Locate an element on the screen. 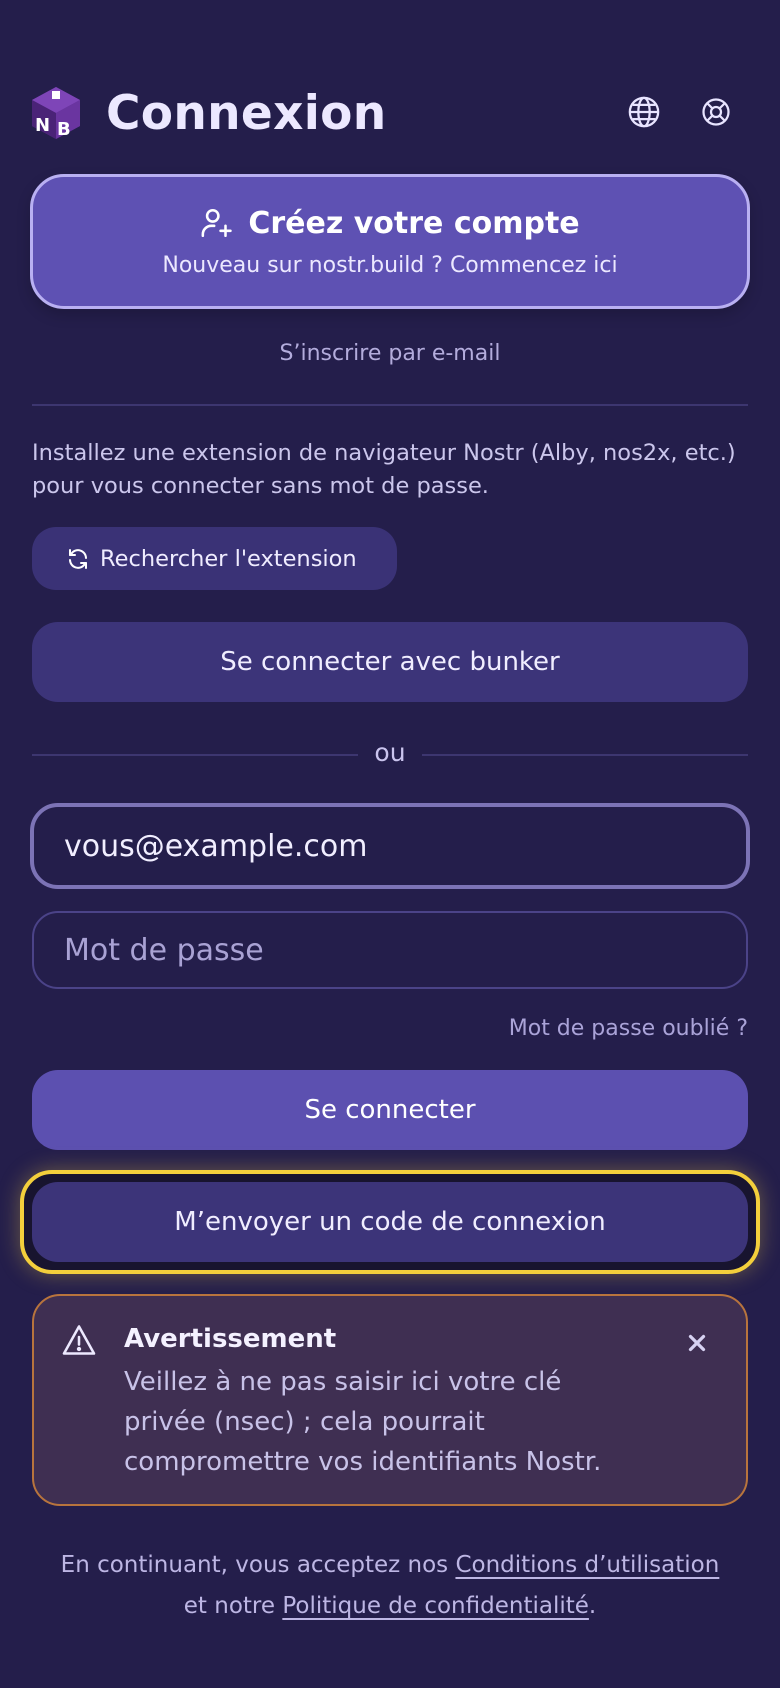 The width and height of the screenshot is (780, 1688). create-account-subtitle: Nouveau sur nostr.build ? Commencez ici is located at coordinates (390, 265).